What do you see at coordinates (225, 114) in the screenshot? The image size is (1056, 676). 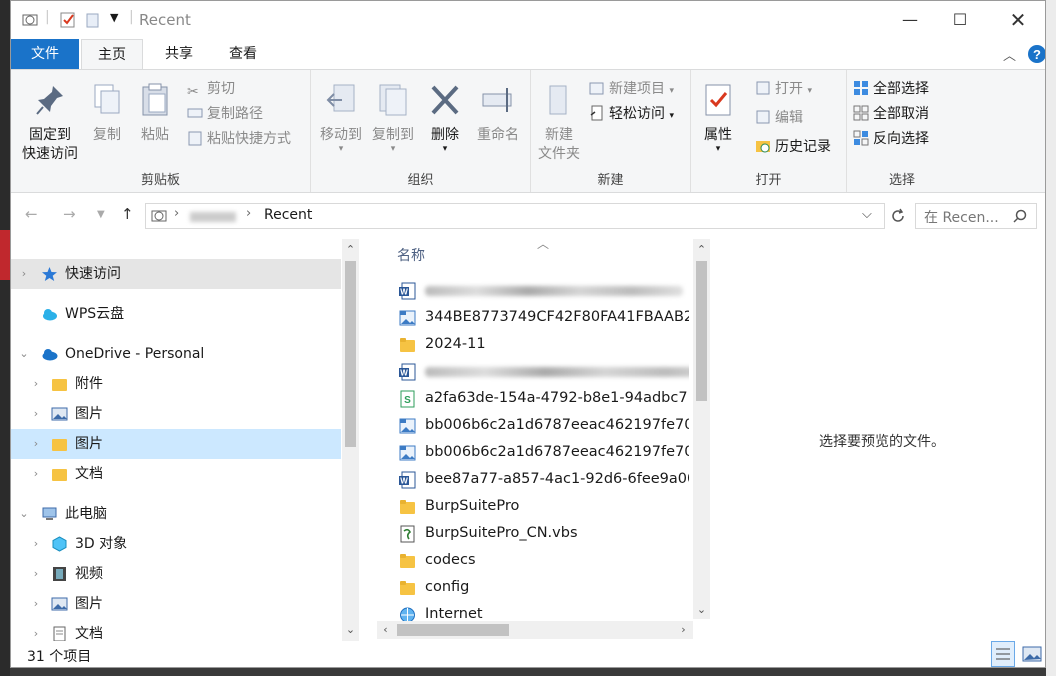 I see `copy-path-button: 复制路径` at bounding box center [225, 114].